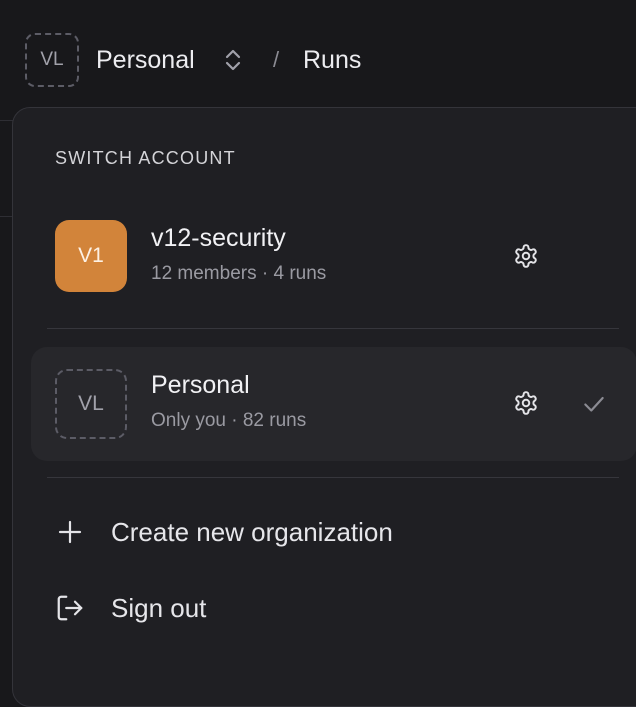  I want to click on sign-out-icon, so click(70, 608).